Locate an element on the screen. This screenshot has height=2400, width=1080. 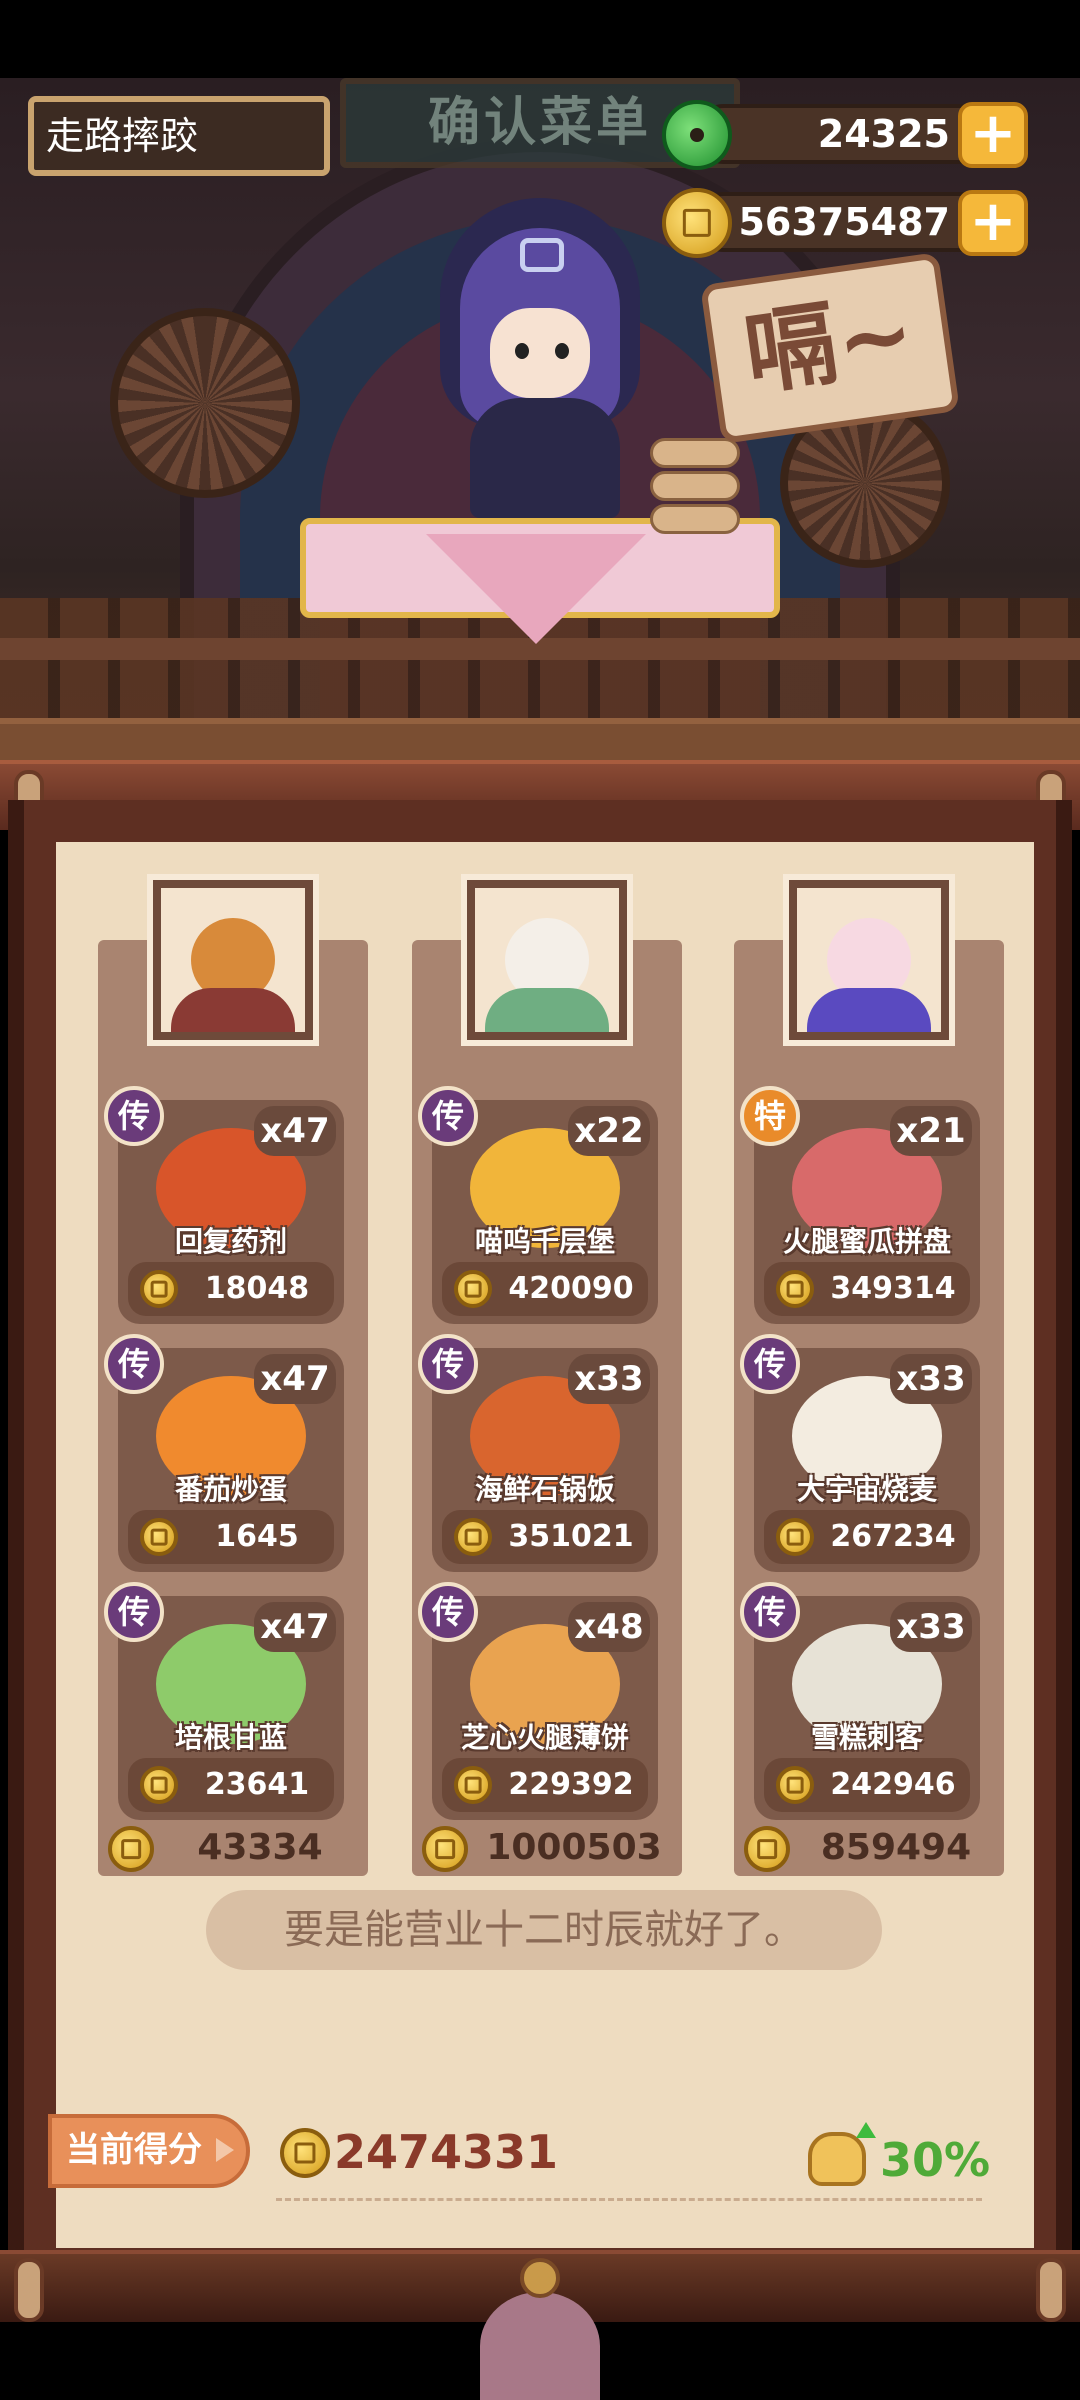
dish-name: 回复药剂 is located at coordinates (230, 1241).